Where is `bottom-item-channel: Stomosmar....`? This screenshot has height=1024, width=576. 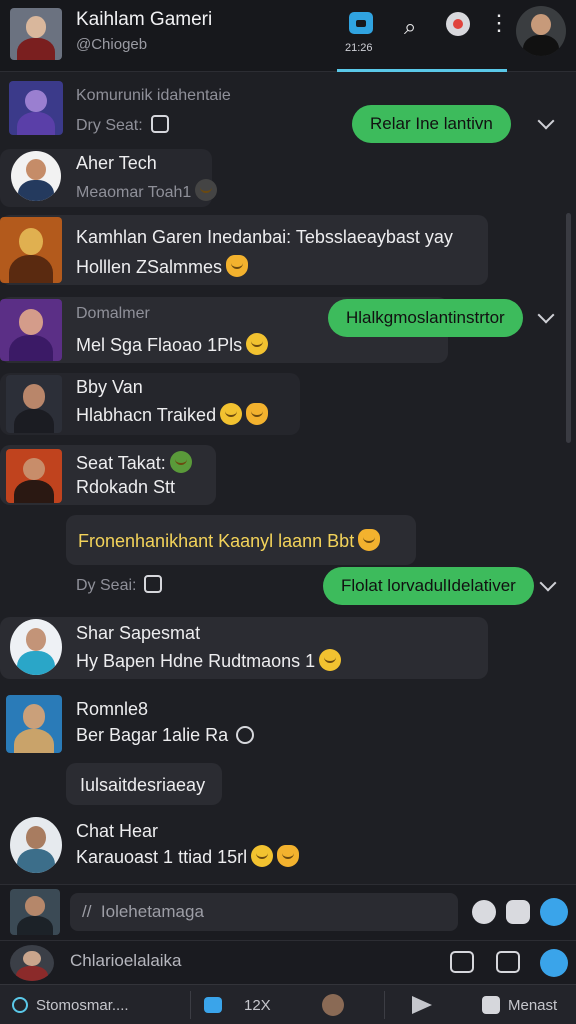 bottom-item-channel: Stomosmar.... is located at coordinates (70, 1005).